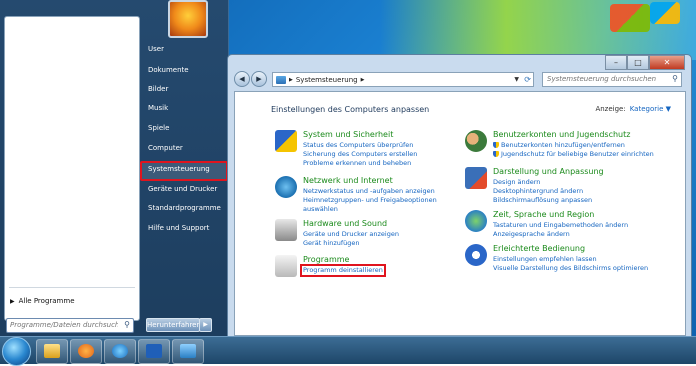  Describe the element at coordinates (158, 108) in the screenshot. I see `start-item-music: Musik` at that location.